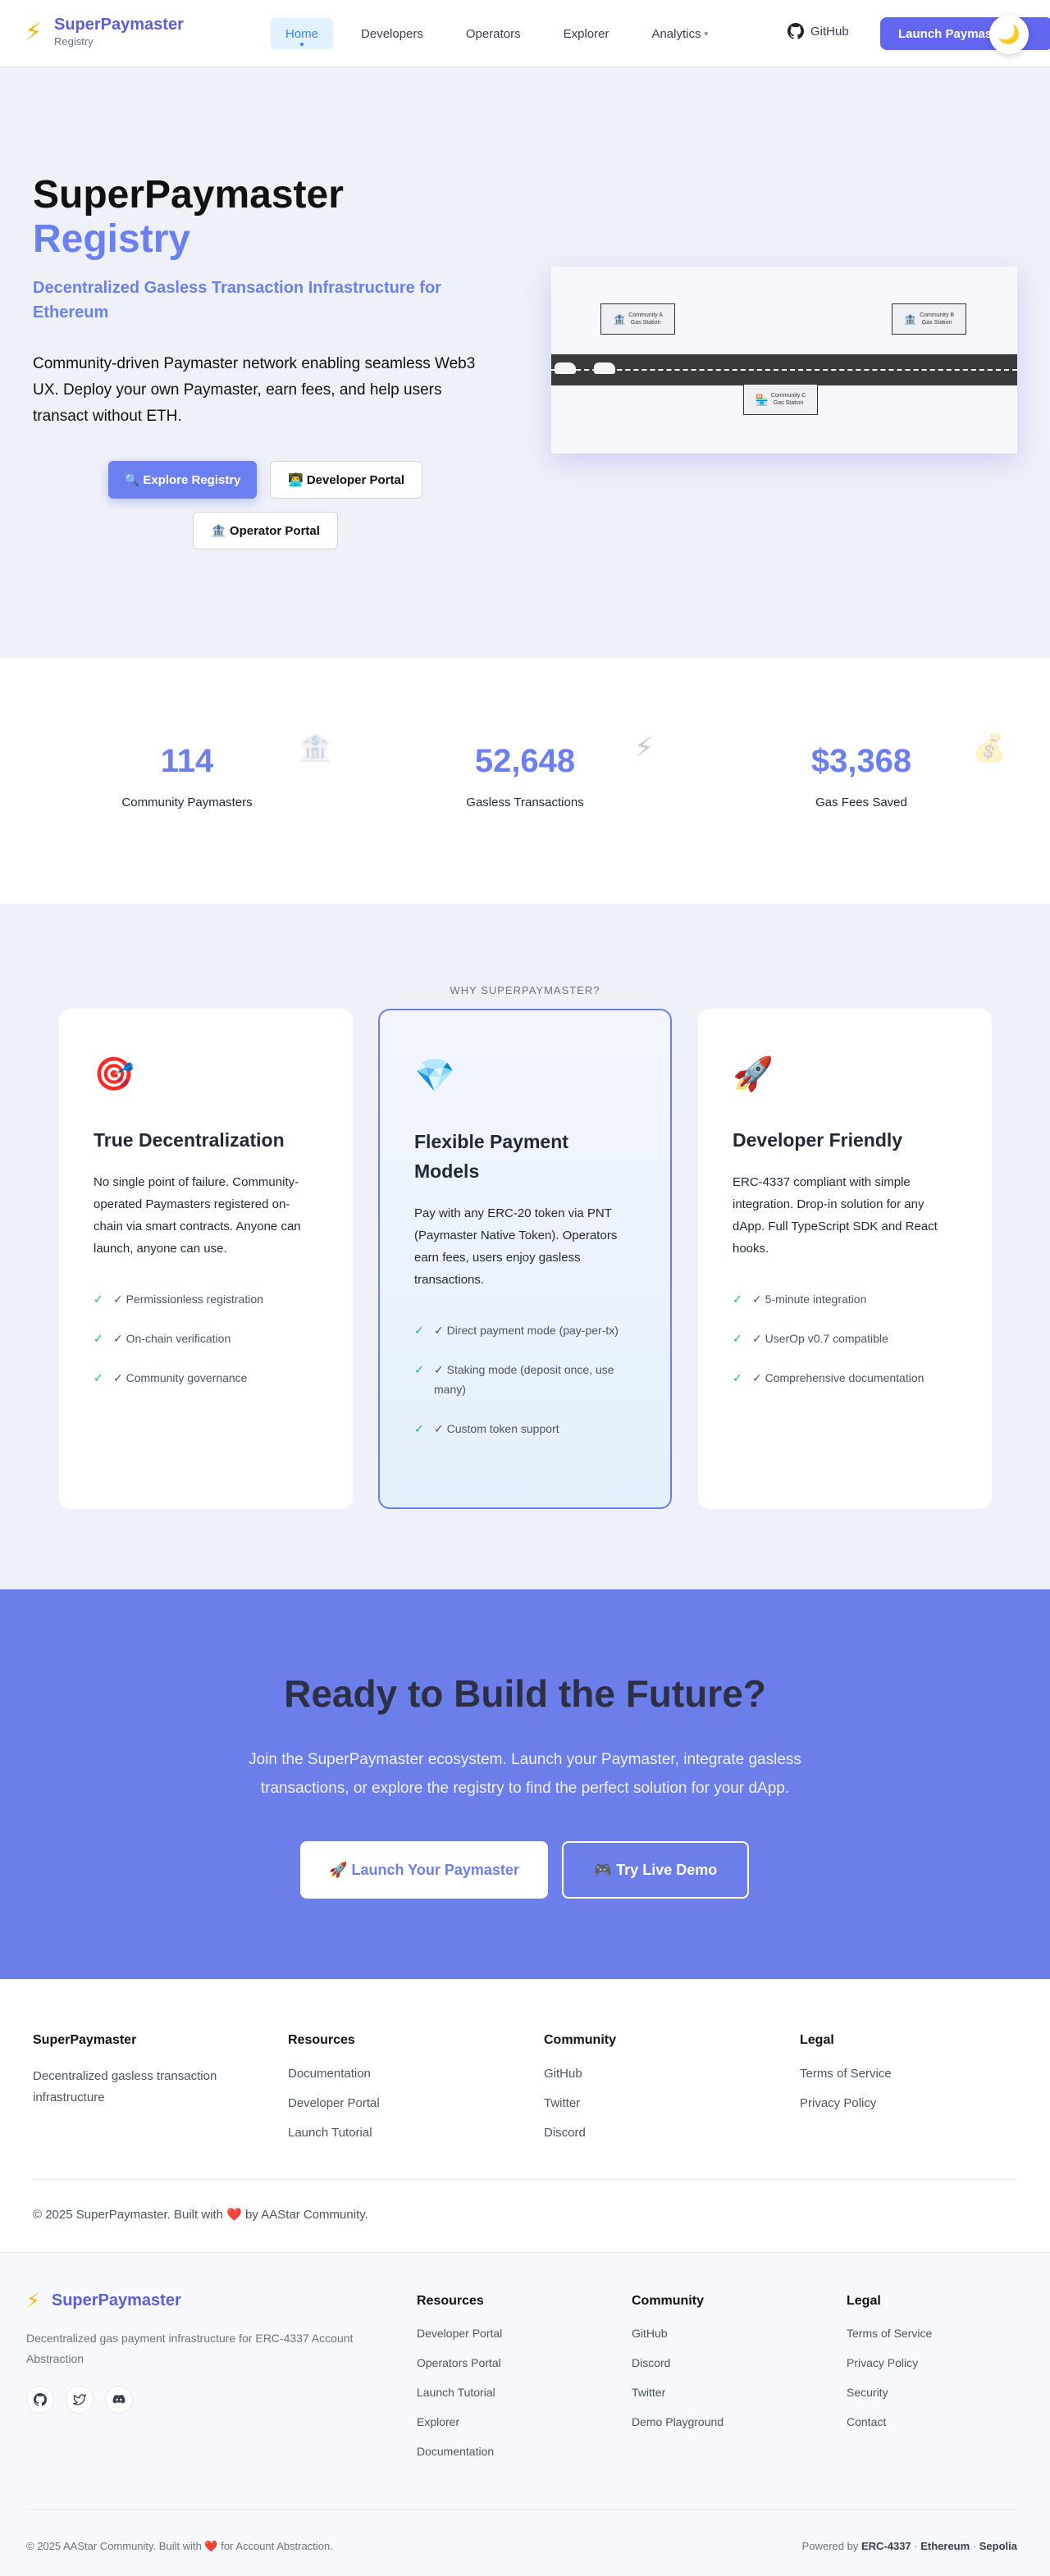 The width and height of the screenshot is (1050, 2576). I want to click on stat-label: Gas Fees Saved, so click(861, 802).